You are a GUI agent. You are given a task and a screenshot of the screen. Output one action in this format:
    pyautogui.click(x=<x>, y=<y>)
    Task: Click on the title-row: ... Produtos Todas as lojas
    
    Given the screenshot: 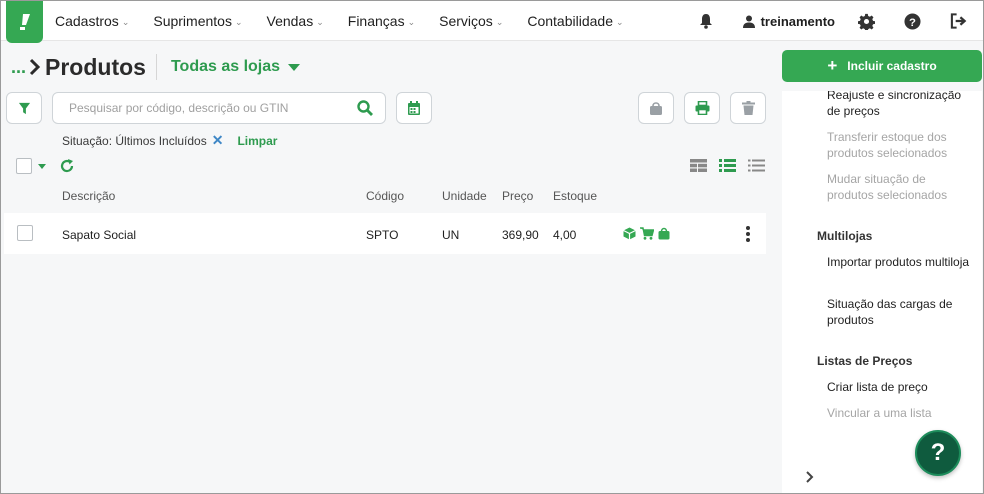 What is the action you would take?
    pyautogui.click(x=156, y=67)
    